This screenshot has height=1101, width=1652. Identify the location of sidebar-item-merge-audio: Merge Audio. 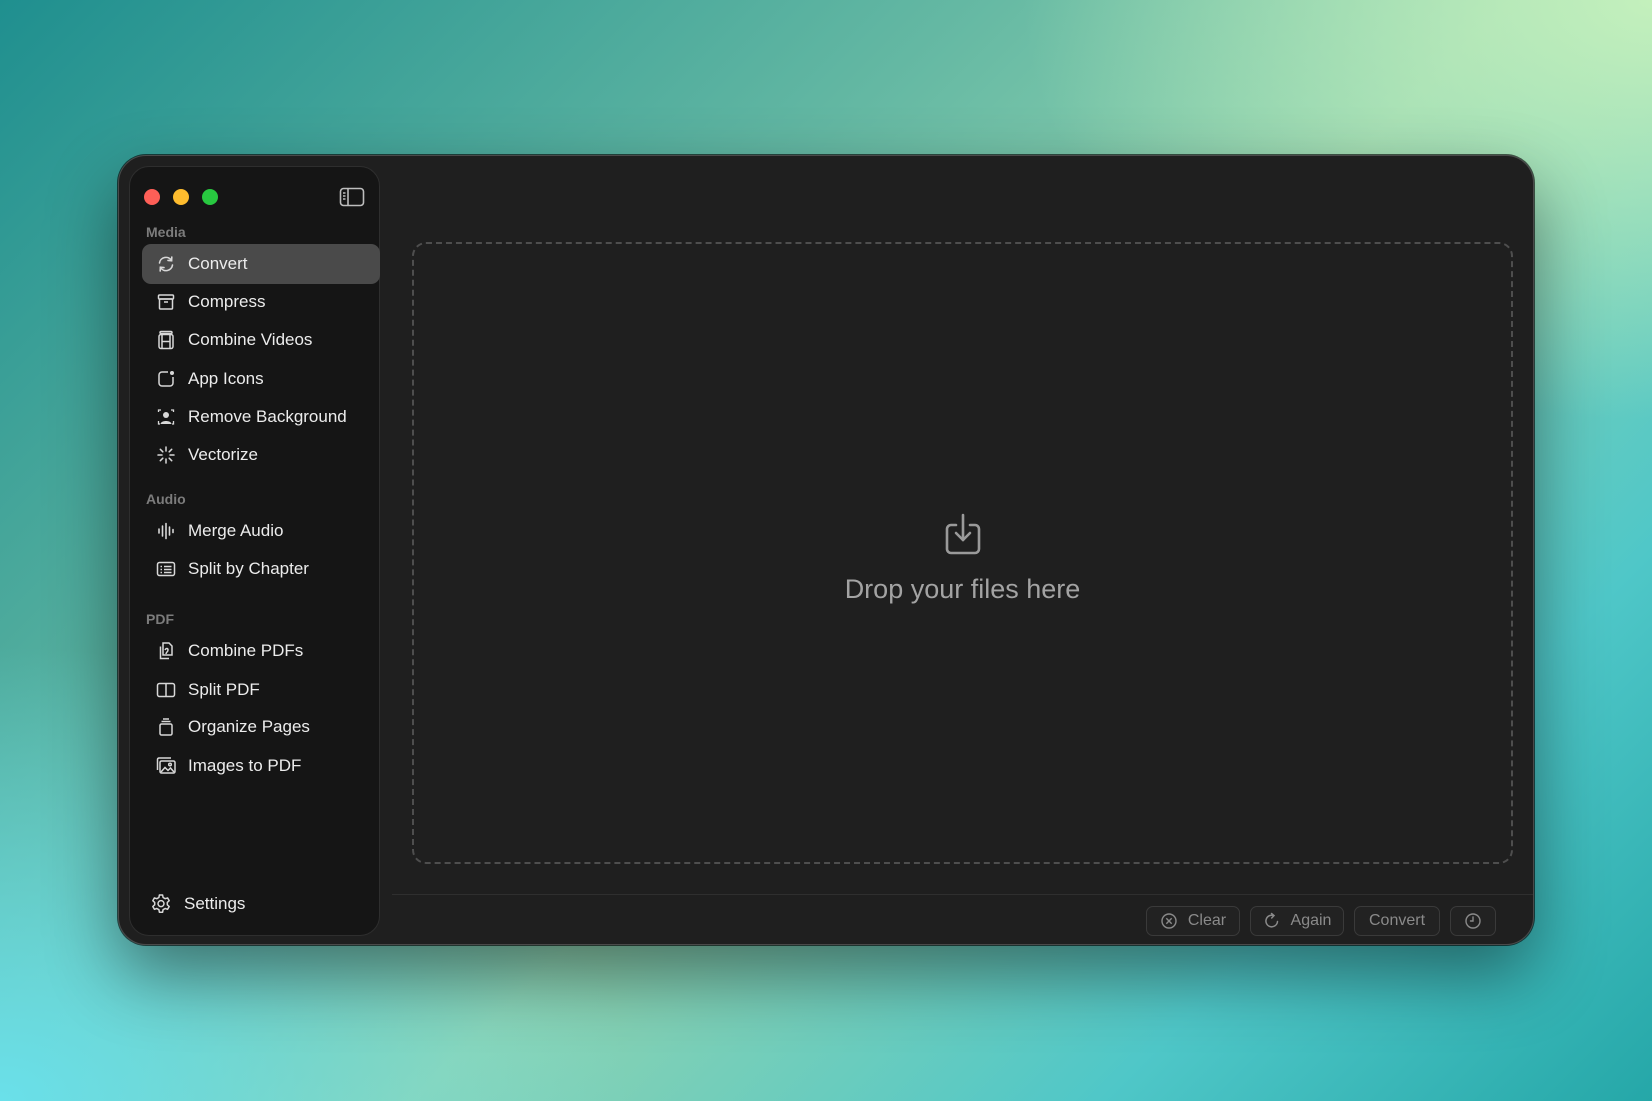
(261, 531).